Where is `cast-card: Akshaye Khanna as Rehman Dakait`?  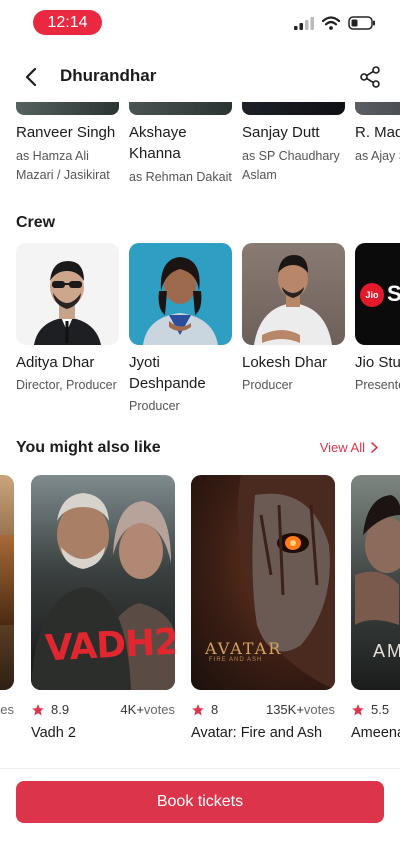
cast-card: Akshaye Khanna as Rehman Dakait is located at coordinates (181, 144).